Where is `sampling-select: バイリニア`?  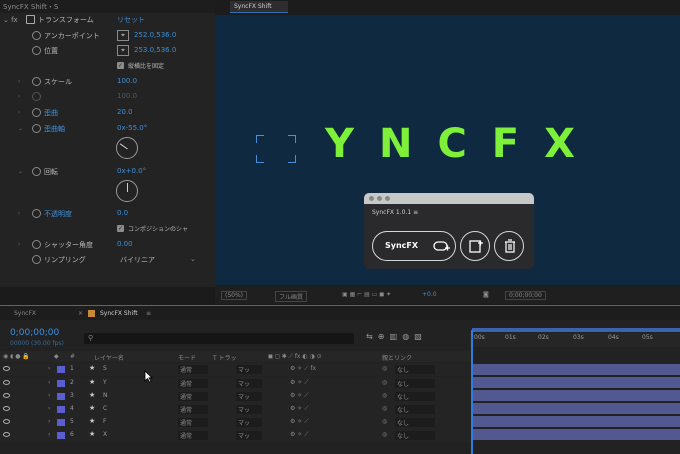 sampling-select: バイリニア is located at coordinates (137, 260).